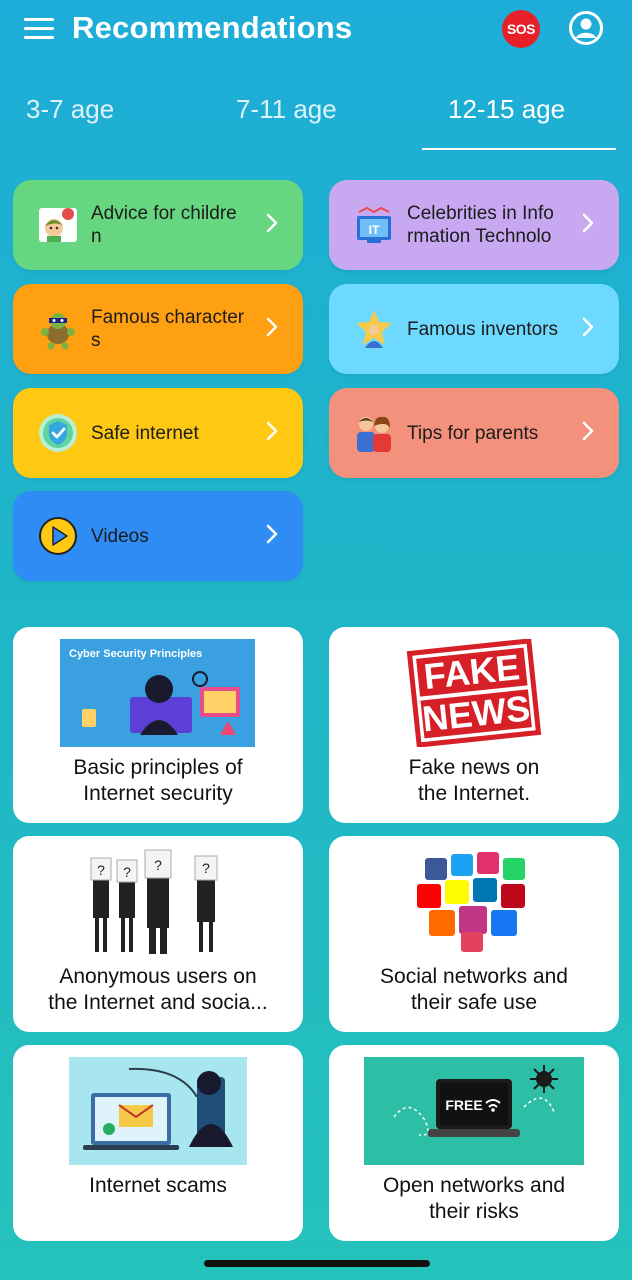 This screenshot has height=1280, width=632. I want to click on page-title: Recommendations, so click(212, 27).